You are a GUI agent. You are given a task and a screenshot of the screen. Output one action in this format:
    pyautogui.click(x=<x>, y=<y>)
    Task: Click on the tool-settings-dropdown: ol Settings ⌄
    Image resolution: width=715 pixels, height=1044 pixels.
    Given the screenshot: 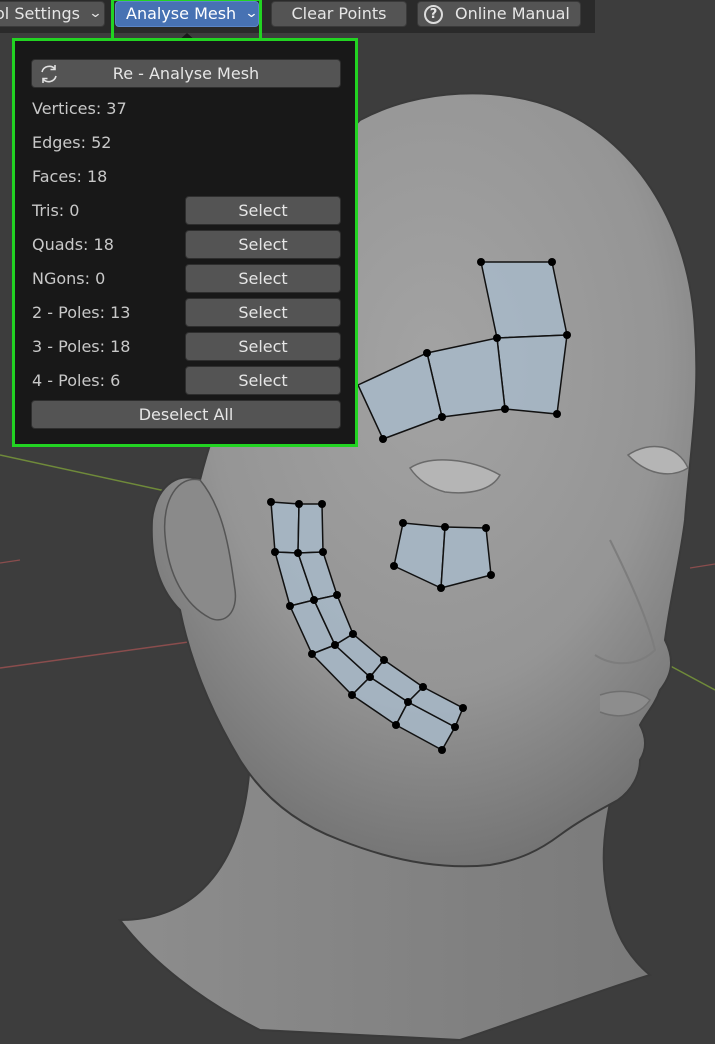 What is the action you would take?
    pyautogui.click(x=52, y=14)
    